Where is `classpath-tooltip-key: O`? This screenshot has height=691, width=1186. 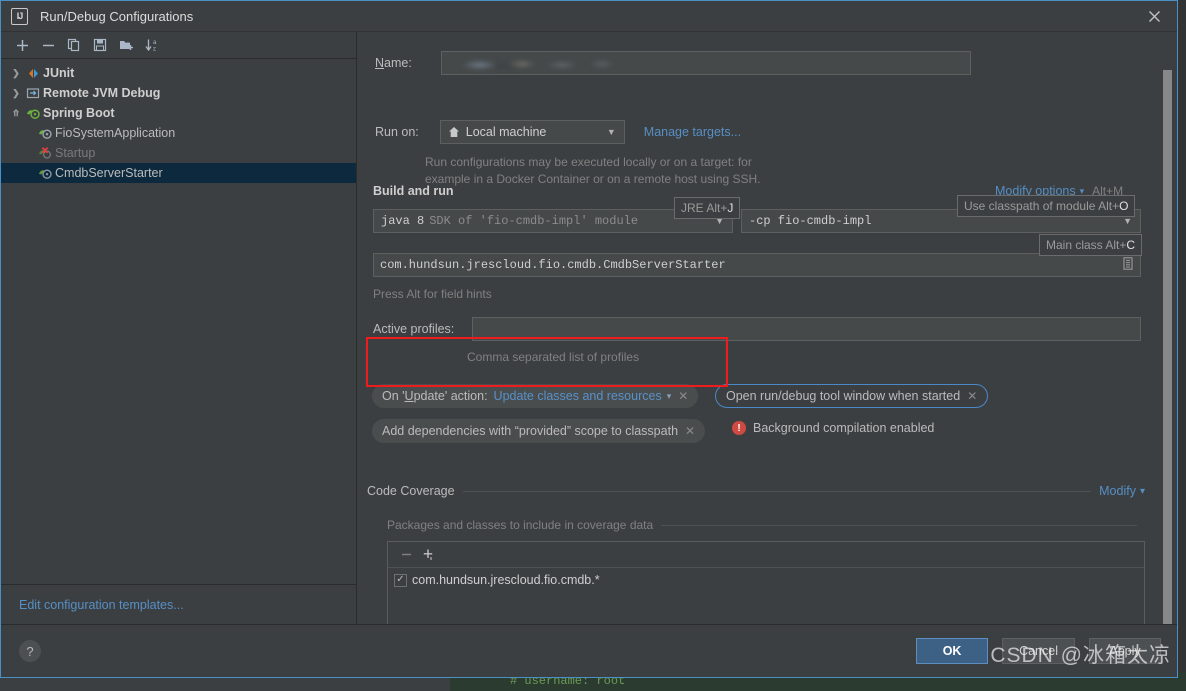 classpath-tooltip-key: O is located at coordinates (1124, 206).